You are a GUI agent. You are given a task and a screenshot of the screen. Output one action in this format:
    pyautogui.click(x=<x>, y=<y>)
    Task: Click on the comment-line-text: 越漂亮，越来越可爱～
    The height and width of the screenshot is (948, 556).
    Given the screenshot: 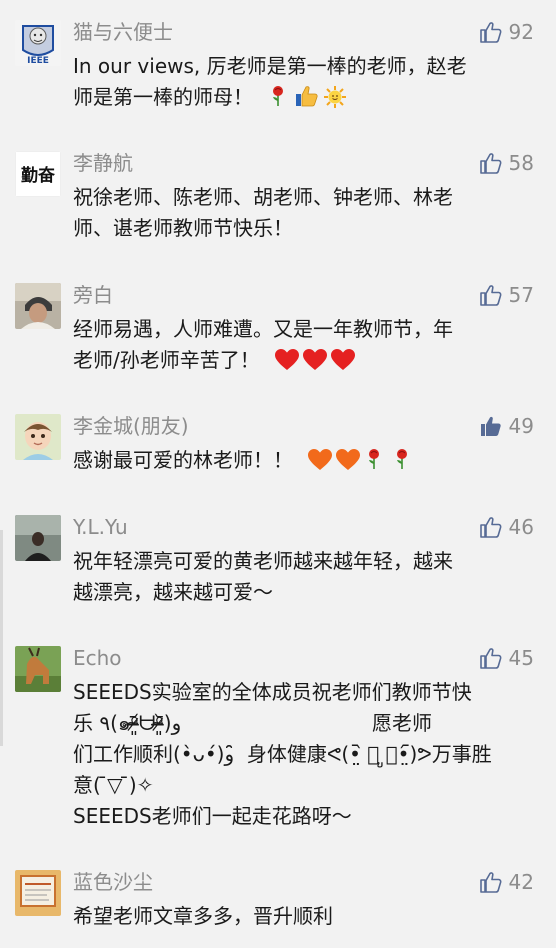 What is the action you would take?
    pyautogui.click(x=173, y=592)
    